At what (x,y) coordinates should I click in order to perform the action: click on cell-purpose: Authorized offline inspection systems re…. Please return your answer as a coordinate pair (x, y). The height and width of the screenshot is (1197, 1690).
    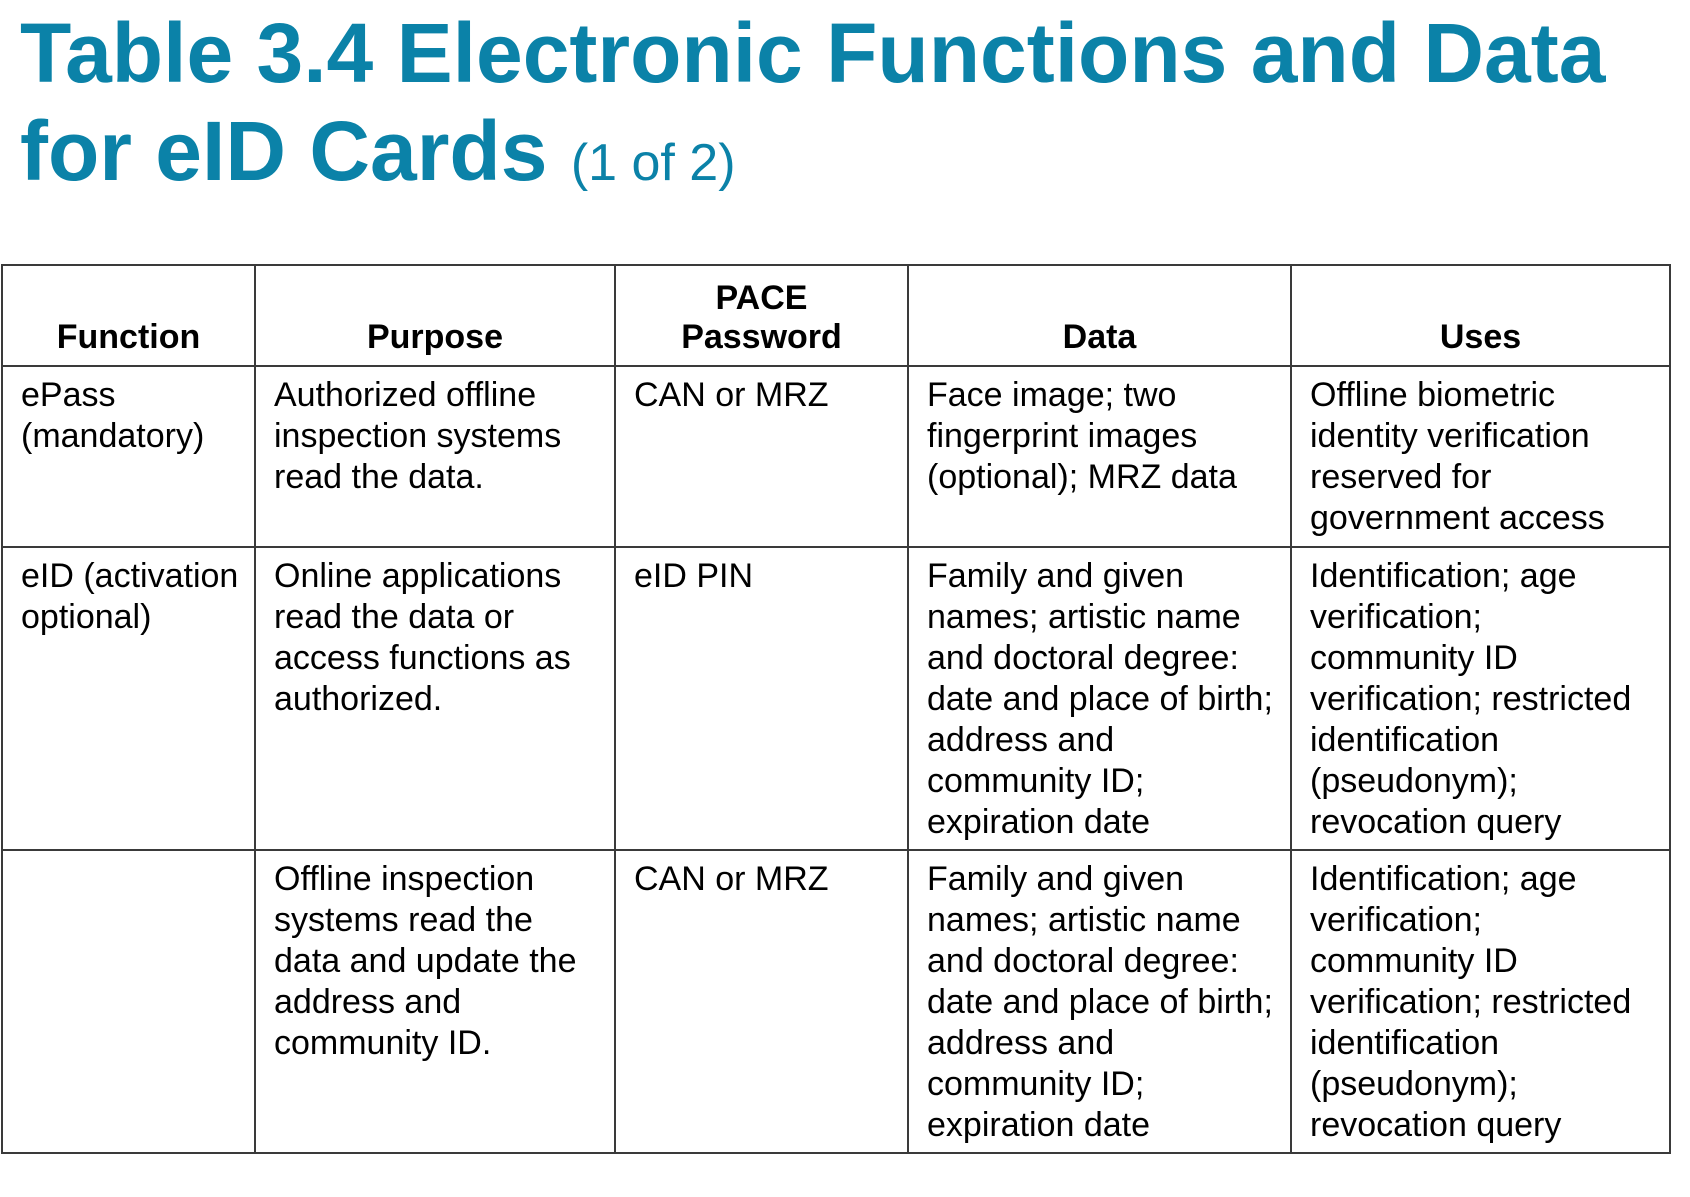
    Looking at the image, I should click on (435, 456).